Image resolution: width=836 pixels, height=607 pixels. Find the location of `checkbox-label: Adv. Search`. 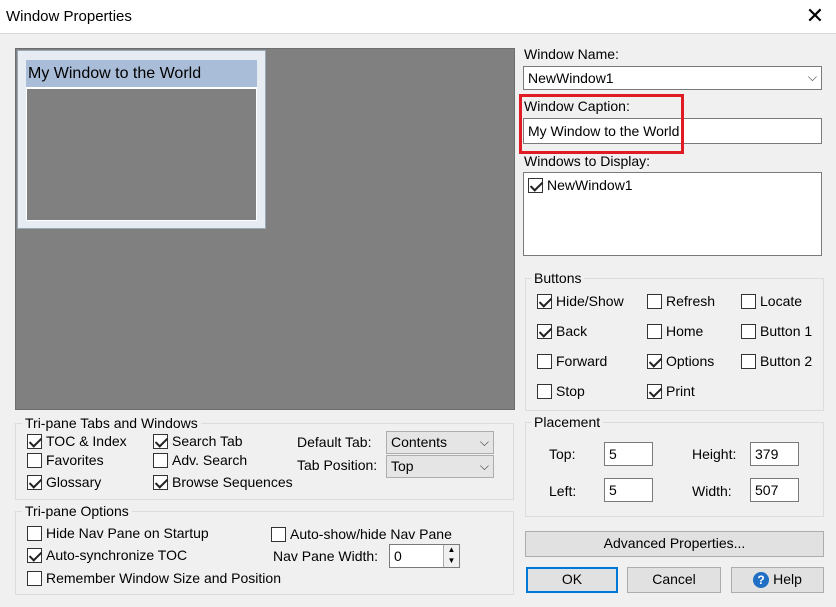

checkbox-label: Adv. Search is located at coordinates (210, 460).